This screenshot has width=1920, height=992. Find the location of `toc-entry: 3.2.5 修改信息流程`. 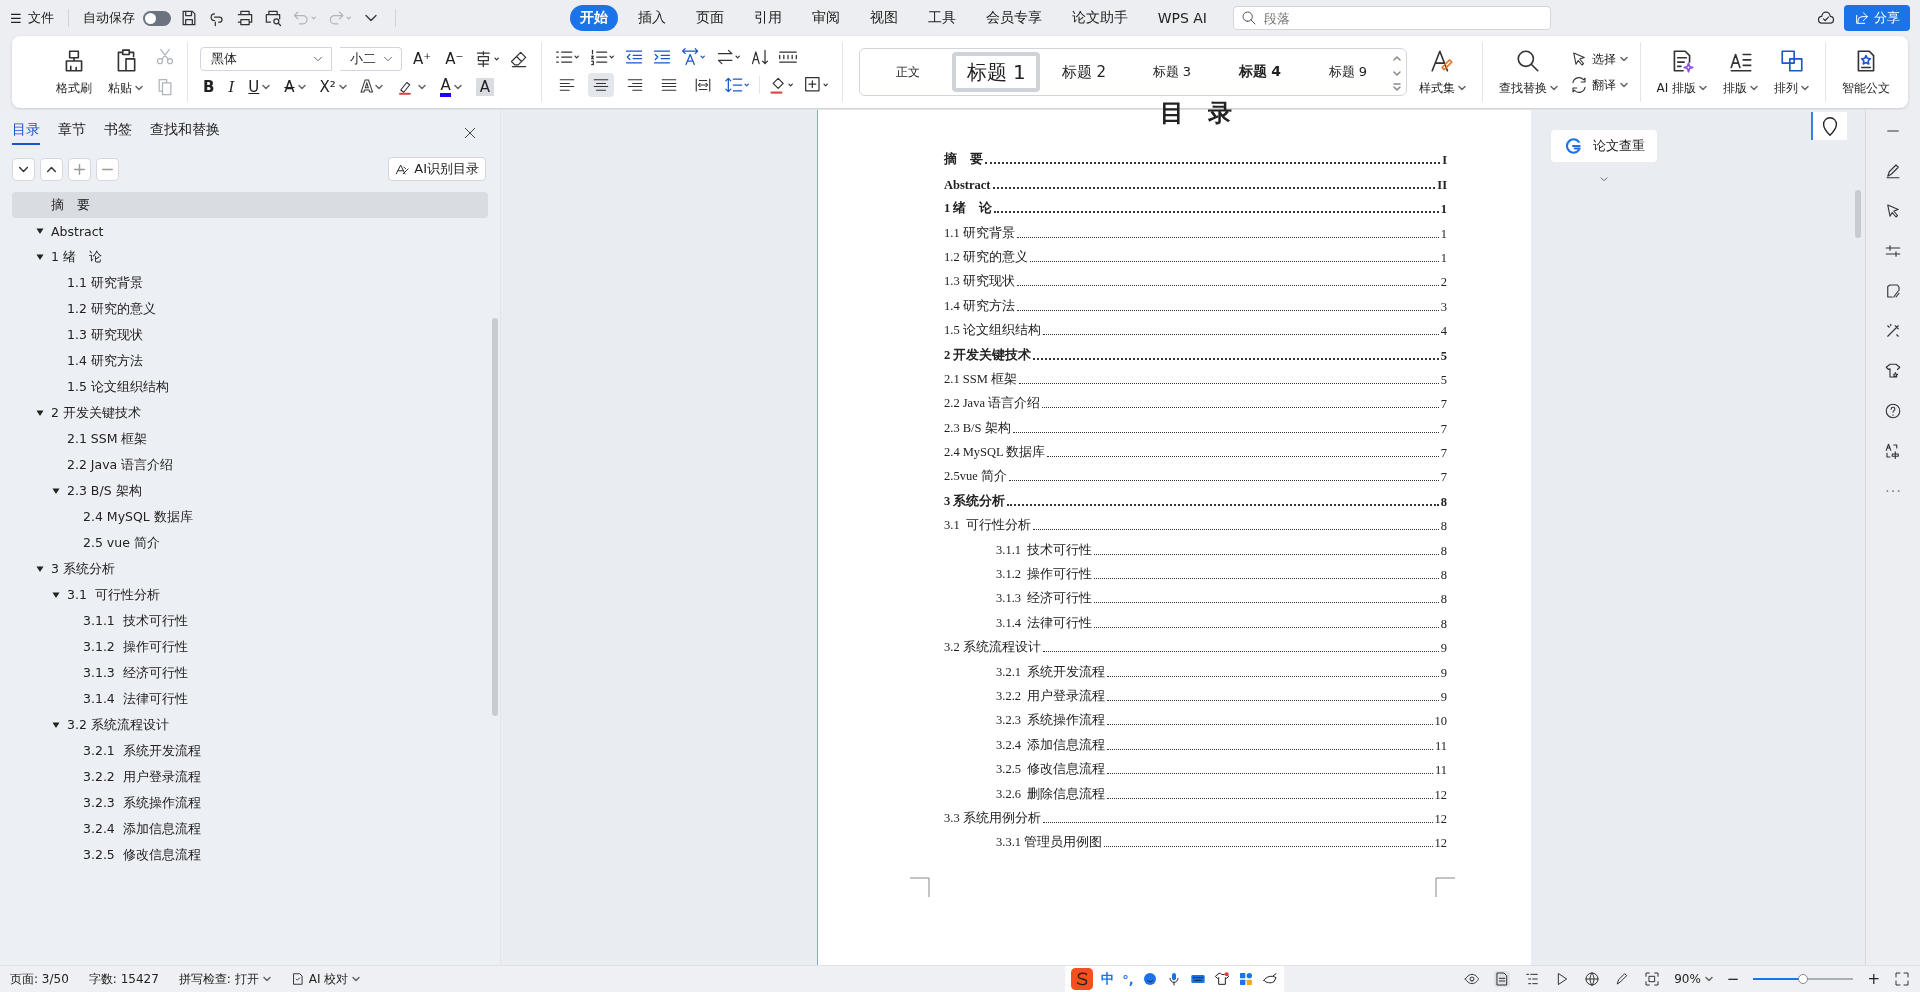

toc-entry: 3.2.5 修改信息流程 is located at coordinates (1051, 770).